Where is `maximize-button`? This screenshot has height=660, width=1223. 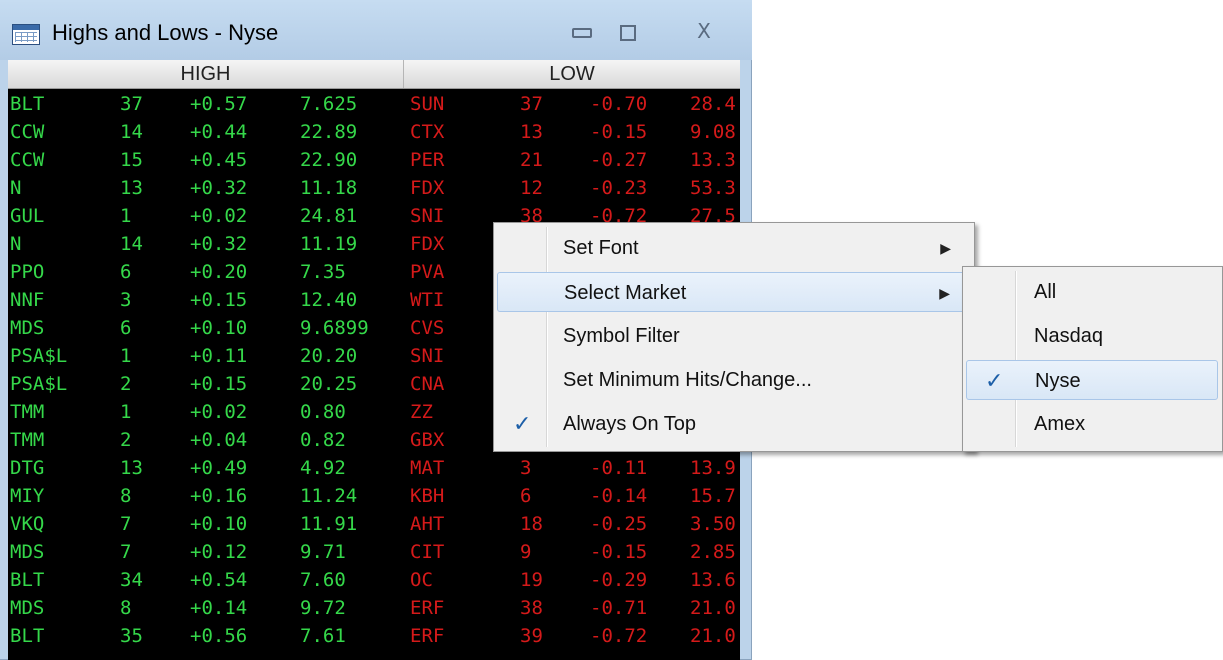
maximize-button is located at coordinates (628, 31).